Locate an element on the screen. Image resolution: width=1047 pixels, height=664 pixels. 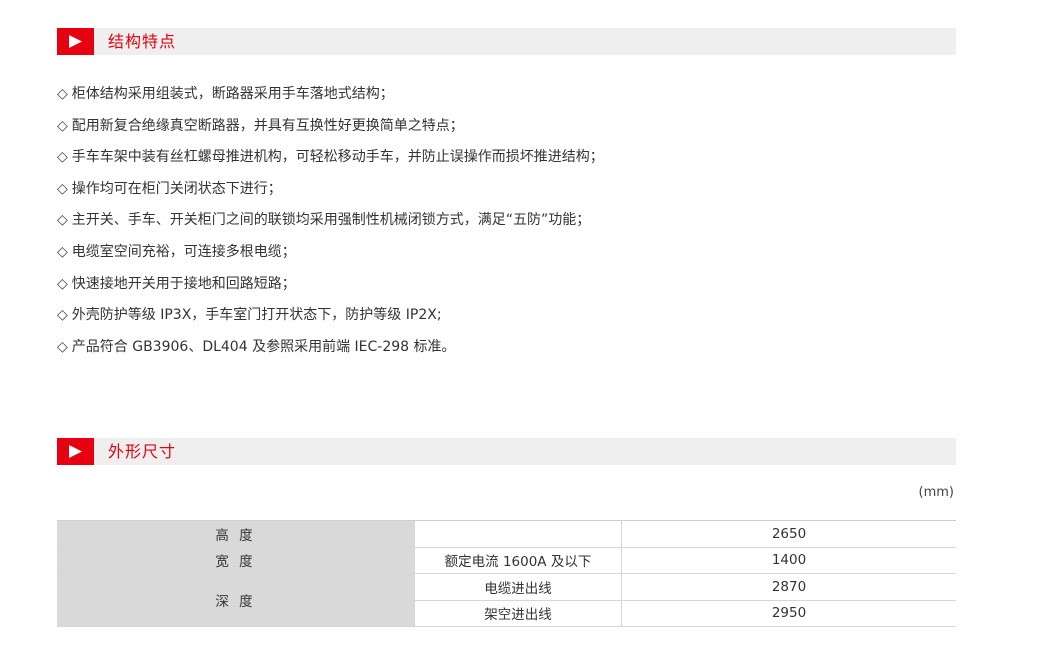
dimensions-section-header: 外形尺寸 is located at coordinates (506, 451).